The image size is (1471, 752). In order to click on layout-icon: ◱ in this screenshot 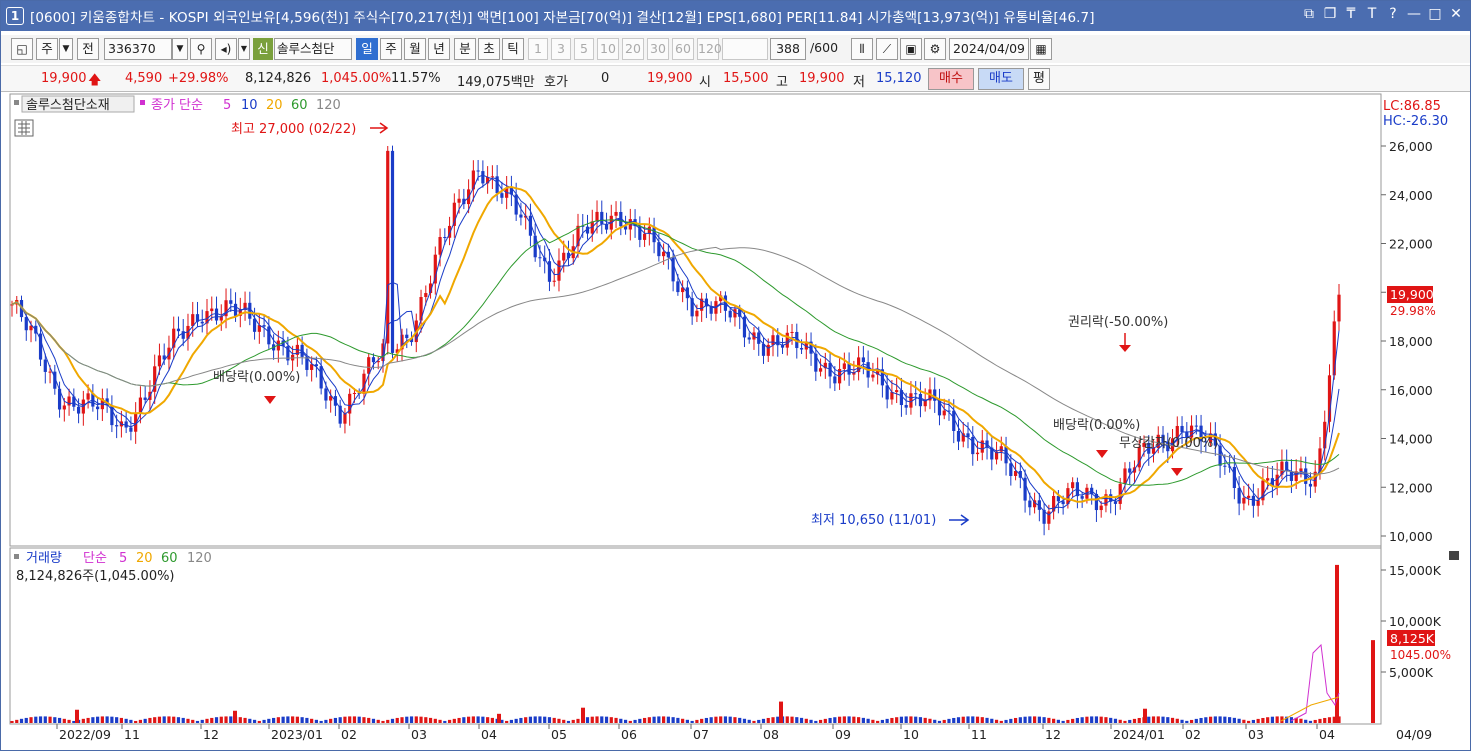, I will do `click(22, 49)`.